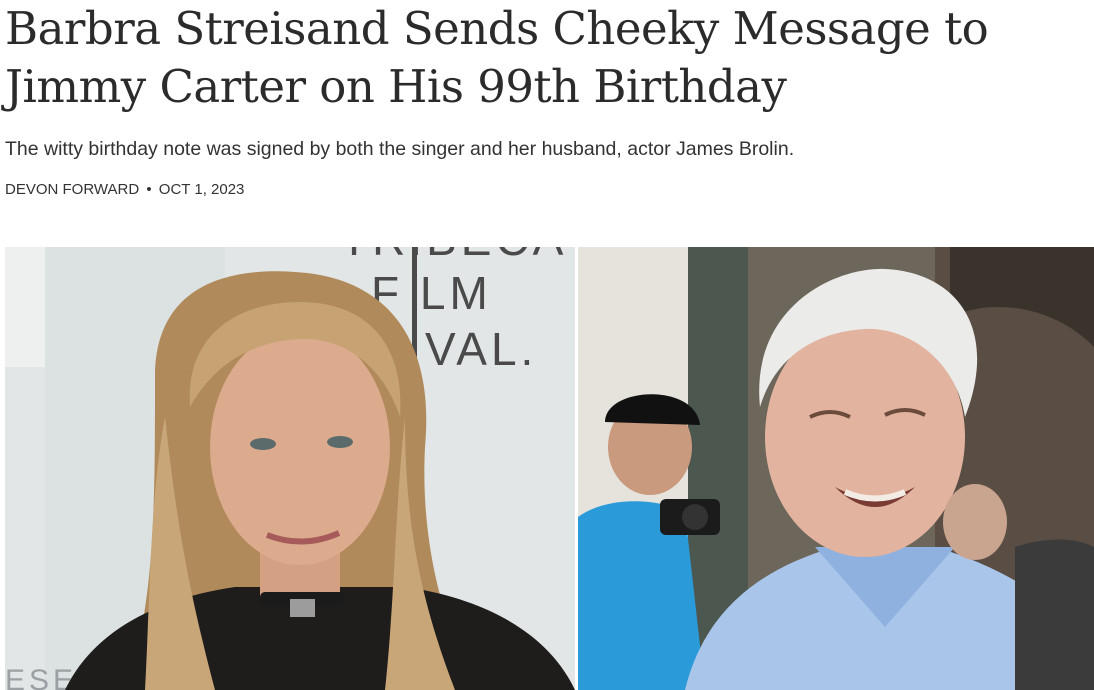 This screenshot has height=690, width=1094. What do you see at coordinates (201, 189) in the screenshot?
I see `publish-date: OCT 1, 2023` at bounding box center [201, 189].